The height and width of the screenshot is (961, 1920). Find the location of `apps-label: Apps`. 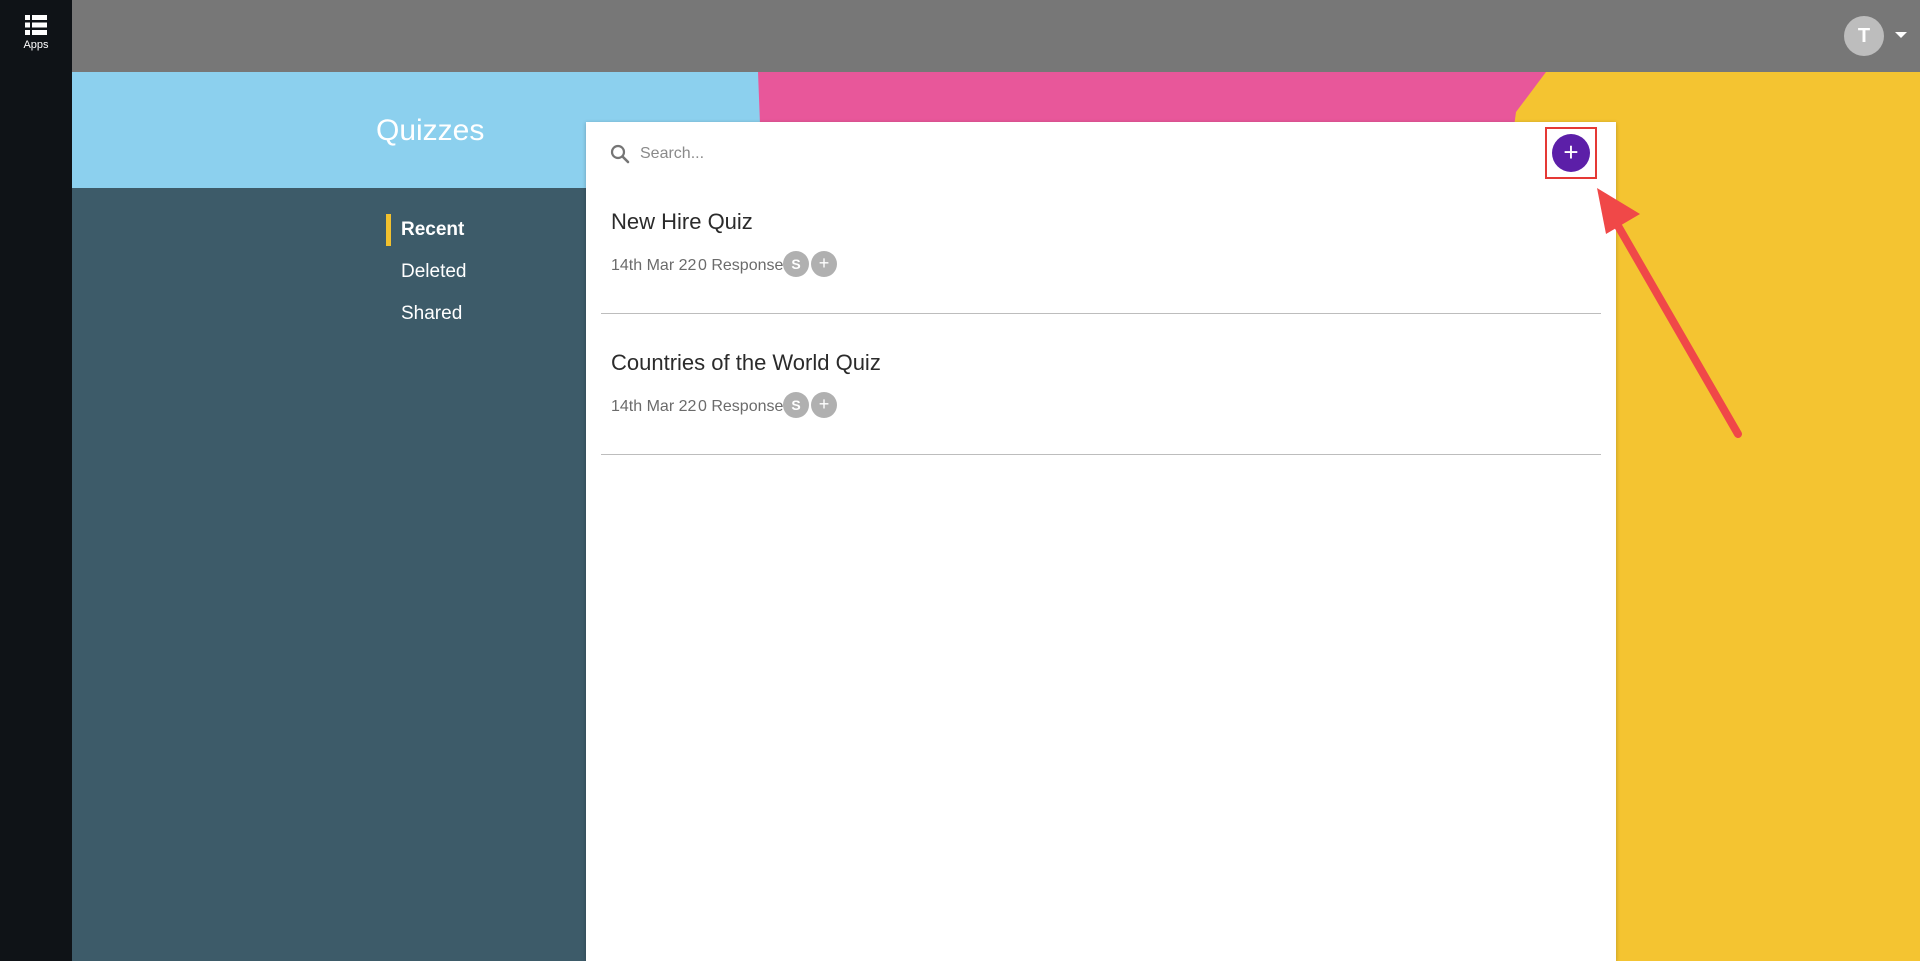

apps-label: Apps is located at coordinates (36, 45).